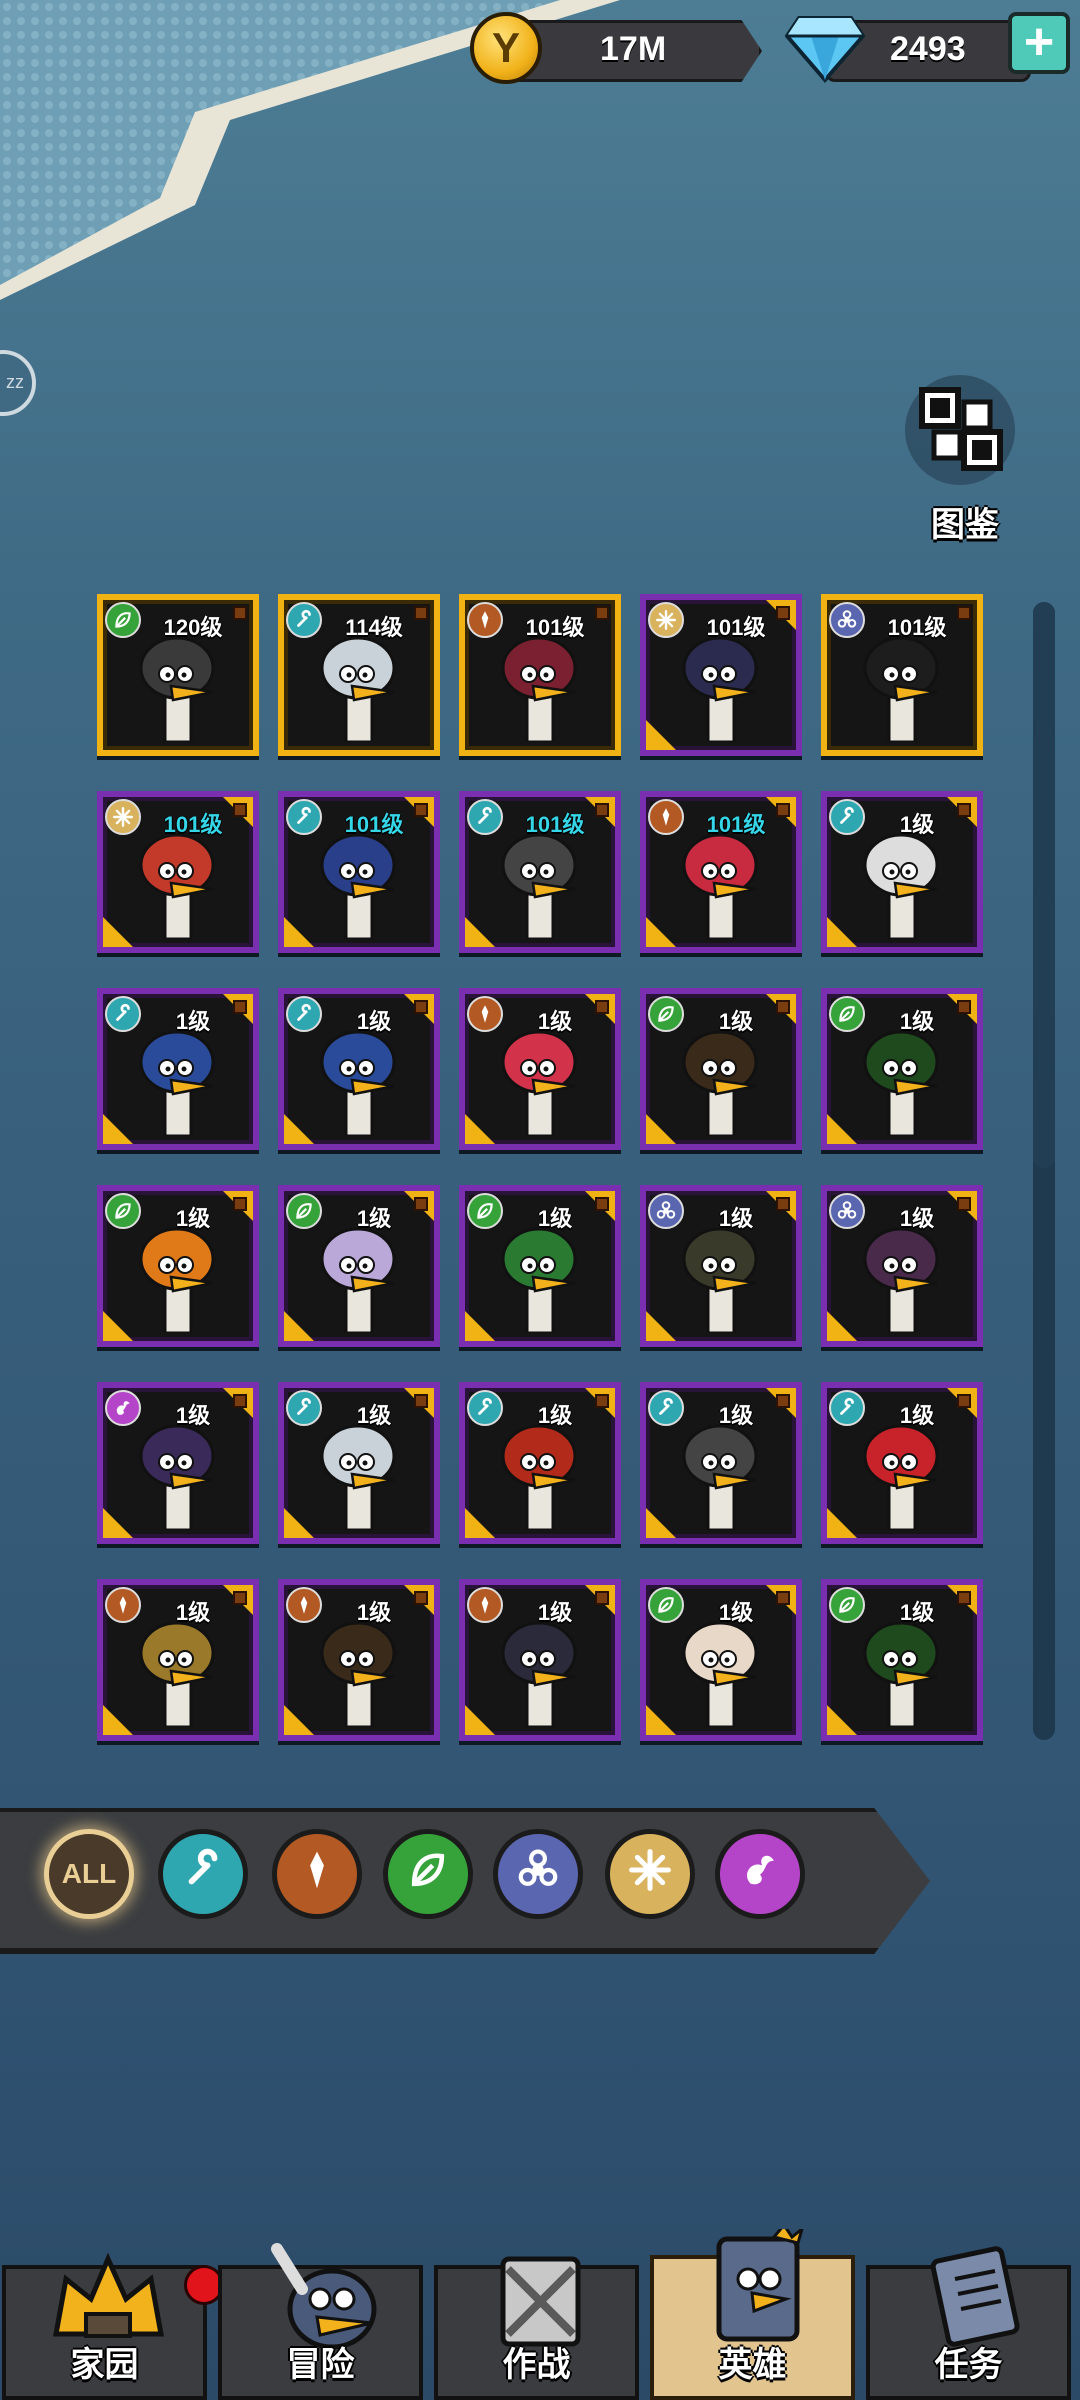  I want to click on nav-tab-battle: 作战, so click(536, 2328).